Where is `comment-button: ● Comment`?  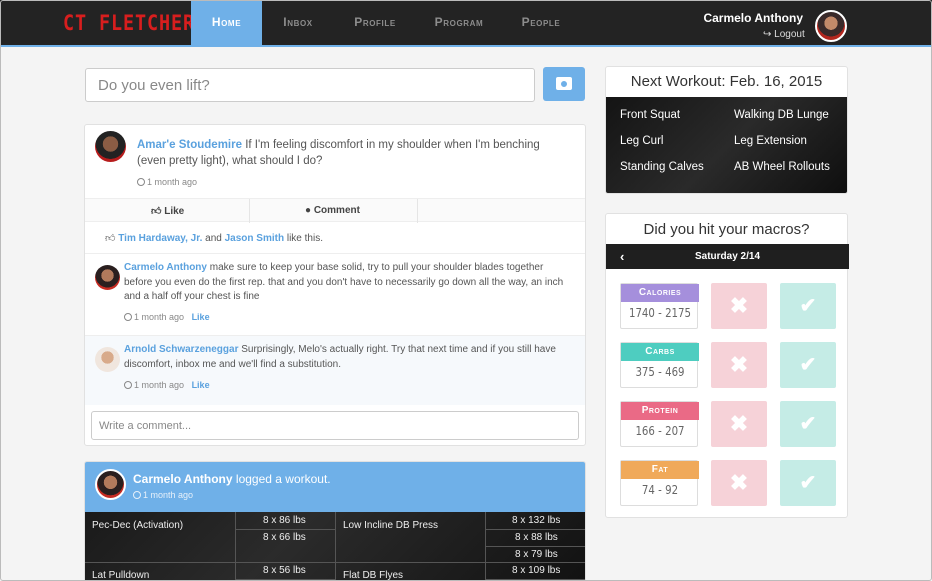
comment-button: ● Comment is located at coordinates (332, 210).